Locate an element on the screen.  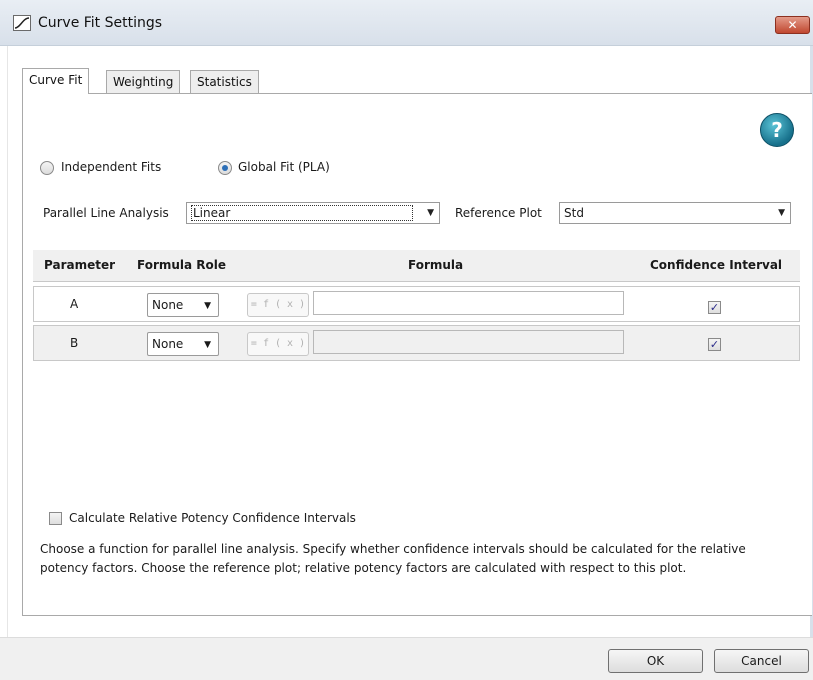
parameter-name: B is located at coordinates (74, 343).